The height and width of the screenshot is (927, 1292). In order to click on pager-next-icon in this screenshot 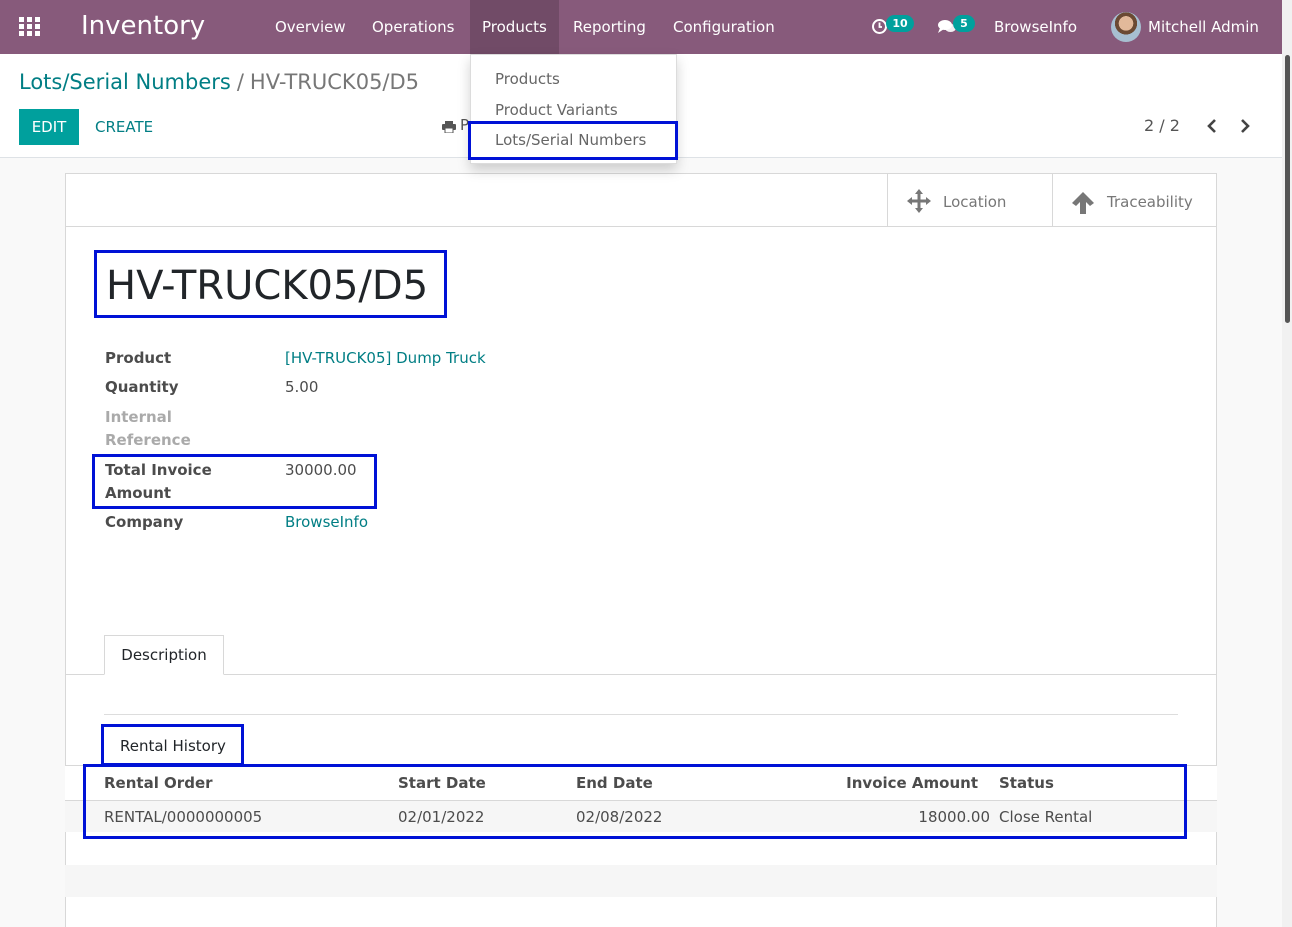, I will do `click(1245, 126)`.